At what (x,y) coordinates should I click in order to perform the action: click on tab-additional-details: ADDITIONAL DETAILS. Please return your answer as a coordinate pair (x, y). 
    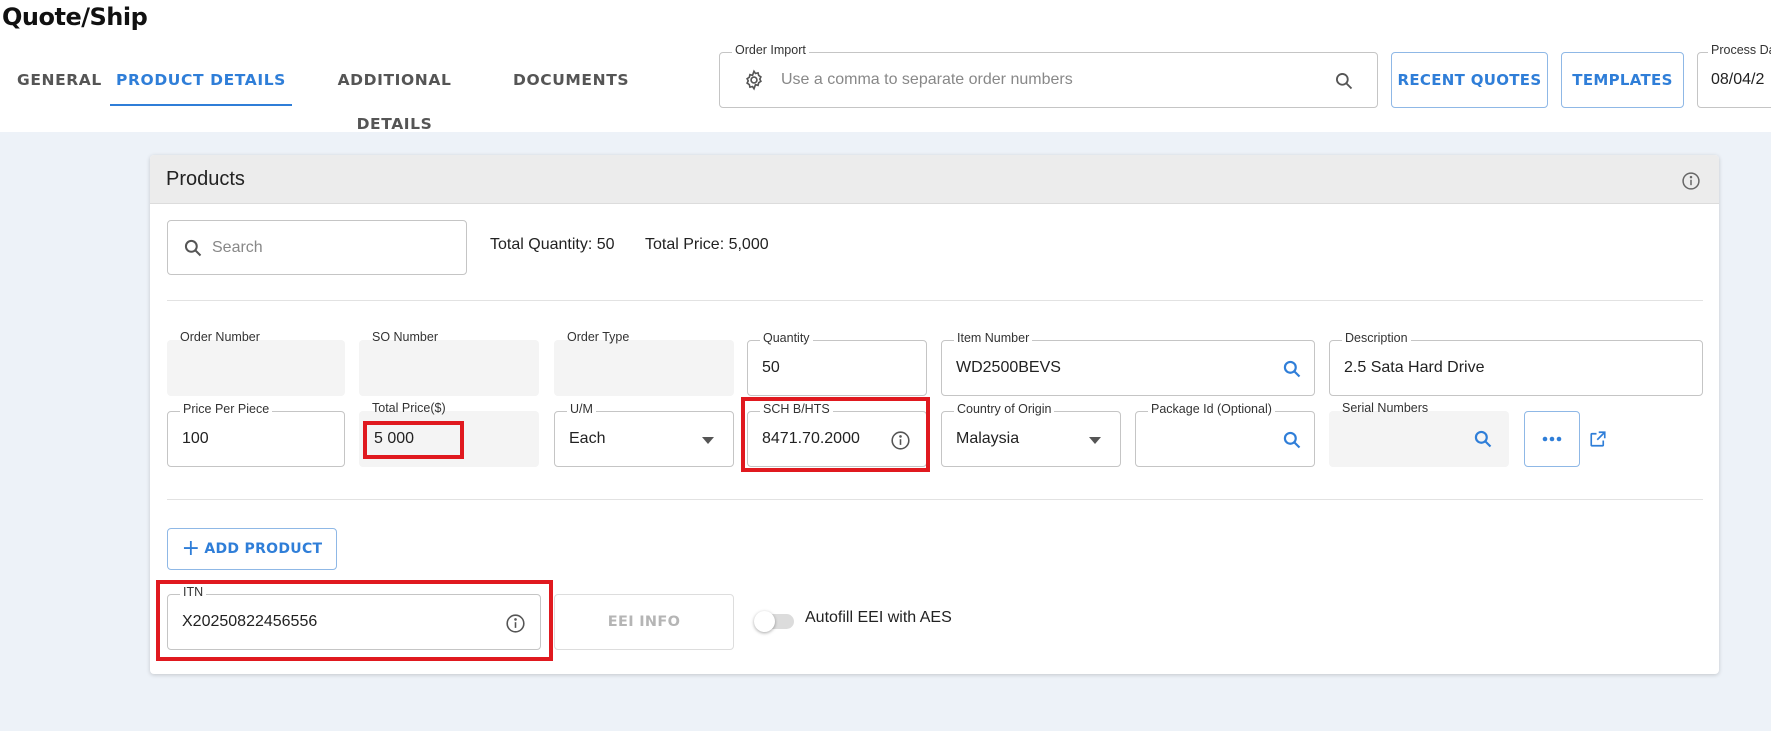
    Looking at the image, I should click on (394, 95).